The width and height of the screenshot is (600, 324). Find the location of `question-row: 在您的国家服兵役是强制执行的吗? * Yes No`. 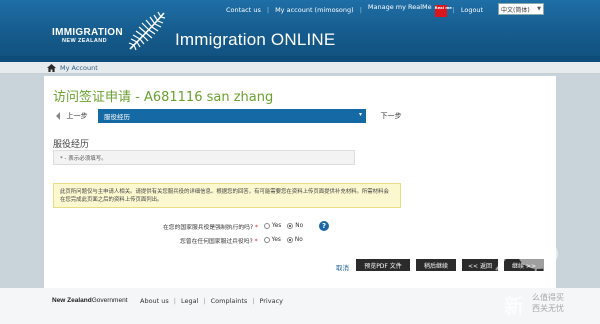

question-row: 在您的国家服兵役是强制执行的吗? * Yes No is located at coordinates (233, 226).